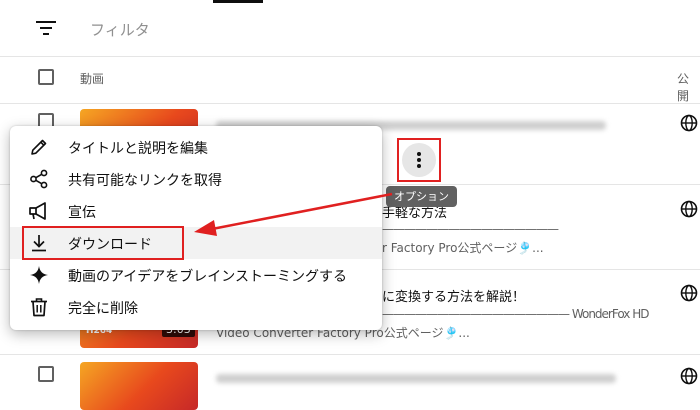  What do you see at coordinates (293, 214) in the screenshot?
I see `annotation-arrow` at bounding box center [293, 214].